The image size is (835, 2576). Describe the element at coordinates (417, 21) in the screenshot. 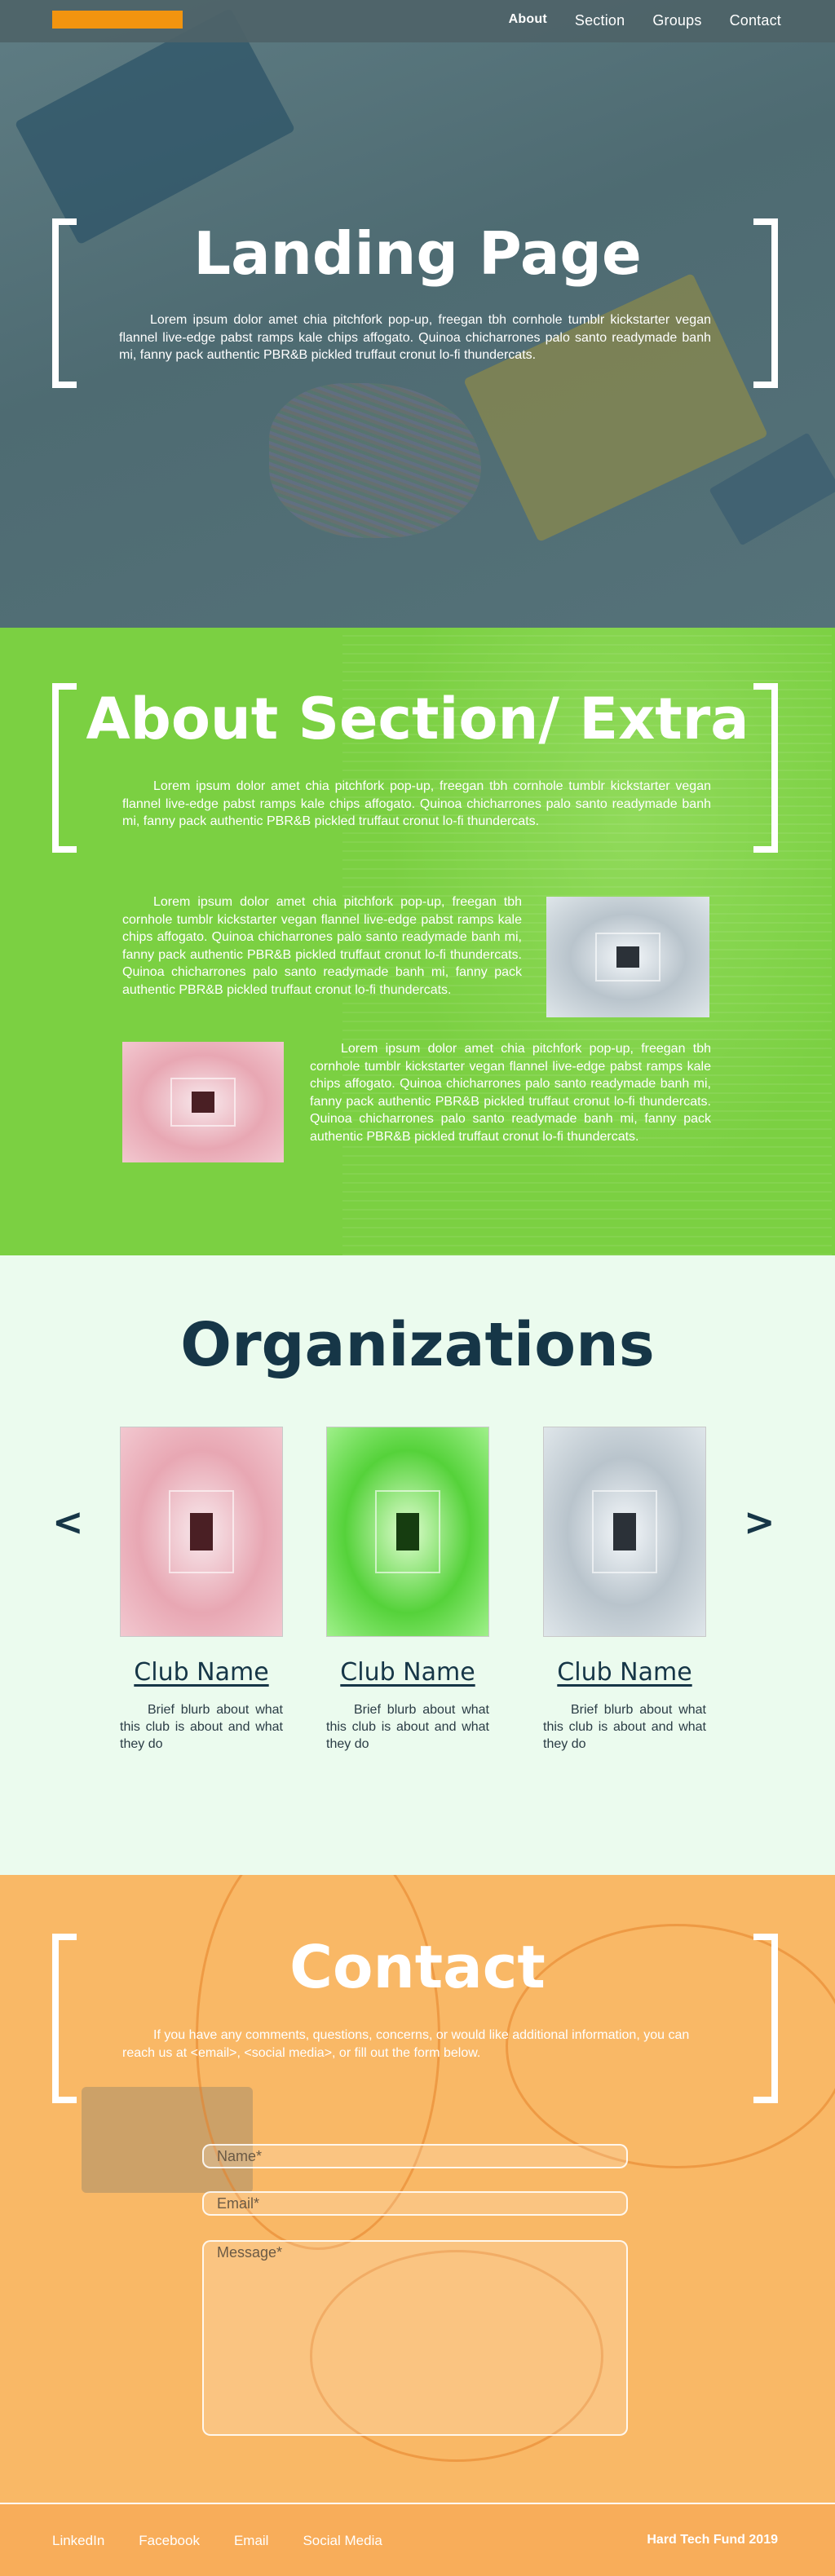

I see `top-navigation: About Section Groups Contact` at that location.